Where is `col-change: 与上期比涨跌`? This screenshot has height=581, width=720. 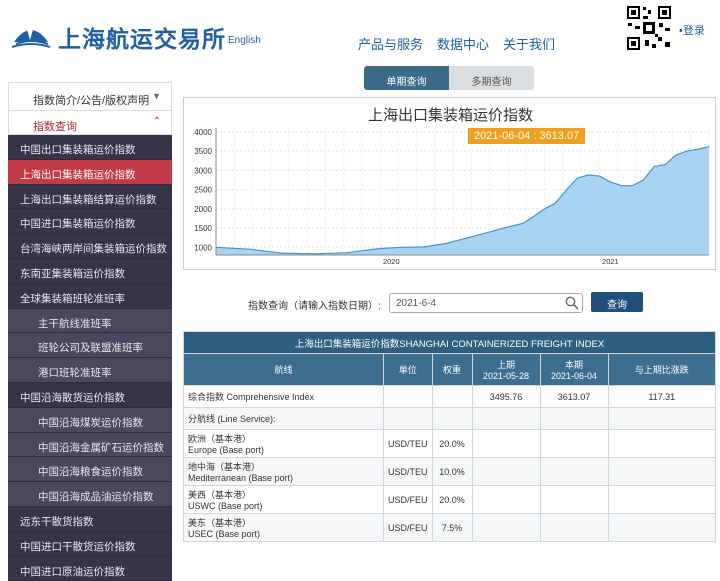
col-change: 与上期比涨跌 is located at coordinates (662, 369).